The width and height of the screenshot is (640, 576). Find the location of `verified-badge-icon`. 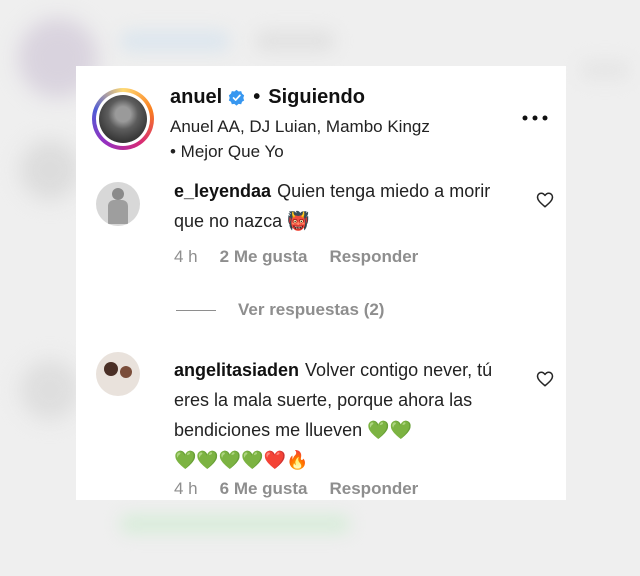

verified-badge-icon is located at coordinates (237, 97).